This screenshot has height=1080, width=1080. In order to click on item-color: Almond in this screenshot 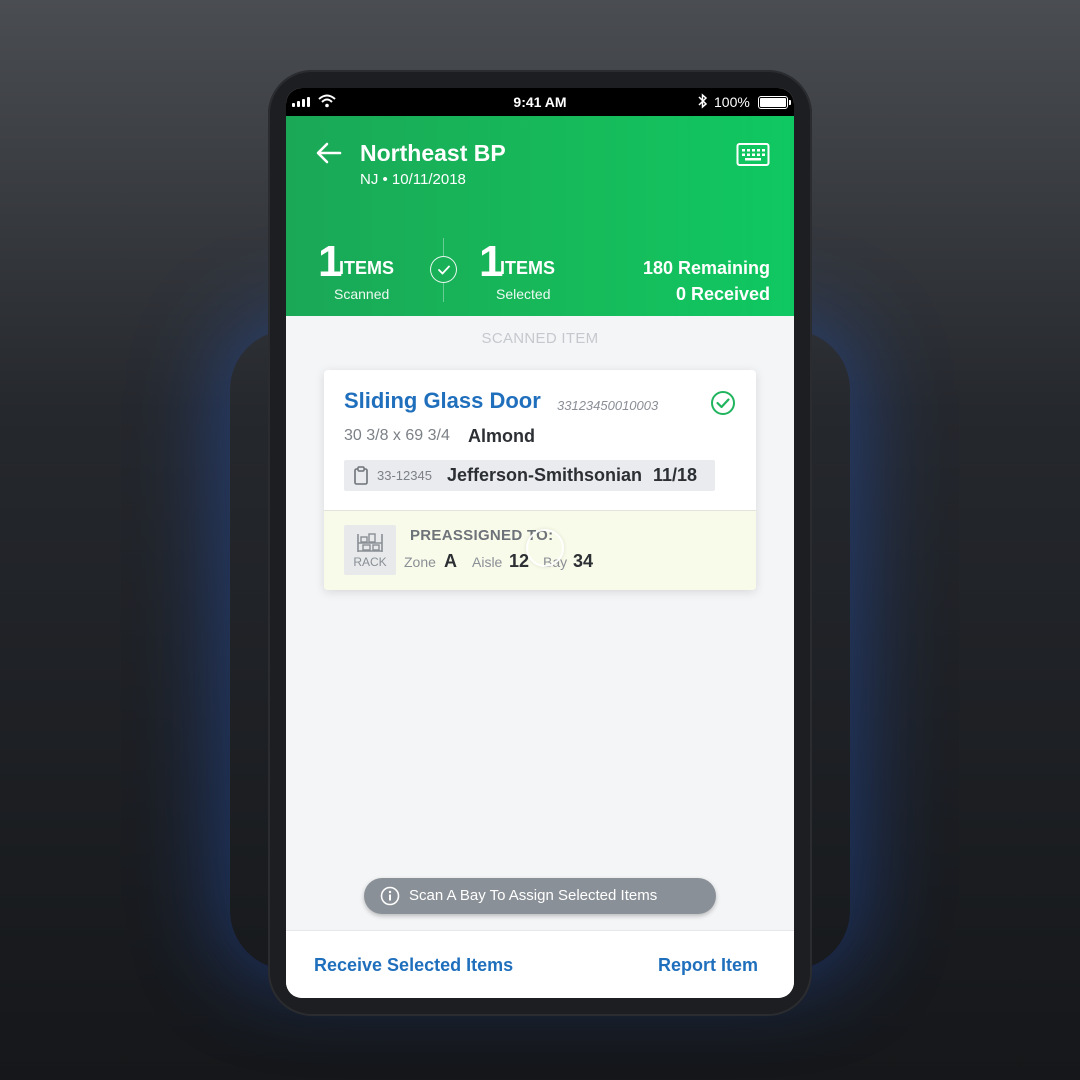, I will do `click(501, 436)`.